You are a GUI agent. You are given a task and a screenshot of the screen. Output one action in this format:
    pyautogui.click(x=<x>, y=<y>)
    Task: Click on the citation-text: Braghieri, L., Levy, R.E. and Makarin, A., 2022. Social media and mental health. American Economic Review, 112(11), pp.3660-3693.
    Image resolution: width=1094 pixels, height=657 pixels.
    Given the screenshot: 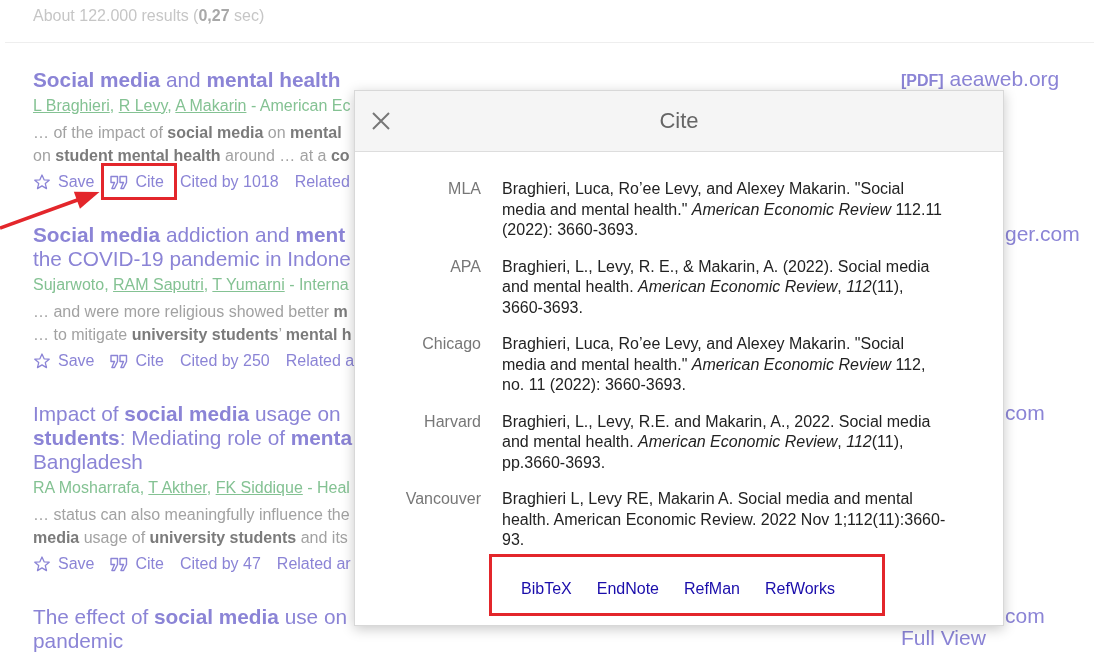 What is the action you would take?
    pyautogui.click(x=717, y=442)
    